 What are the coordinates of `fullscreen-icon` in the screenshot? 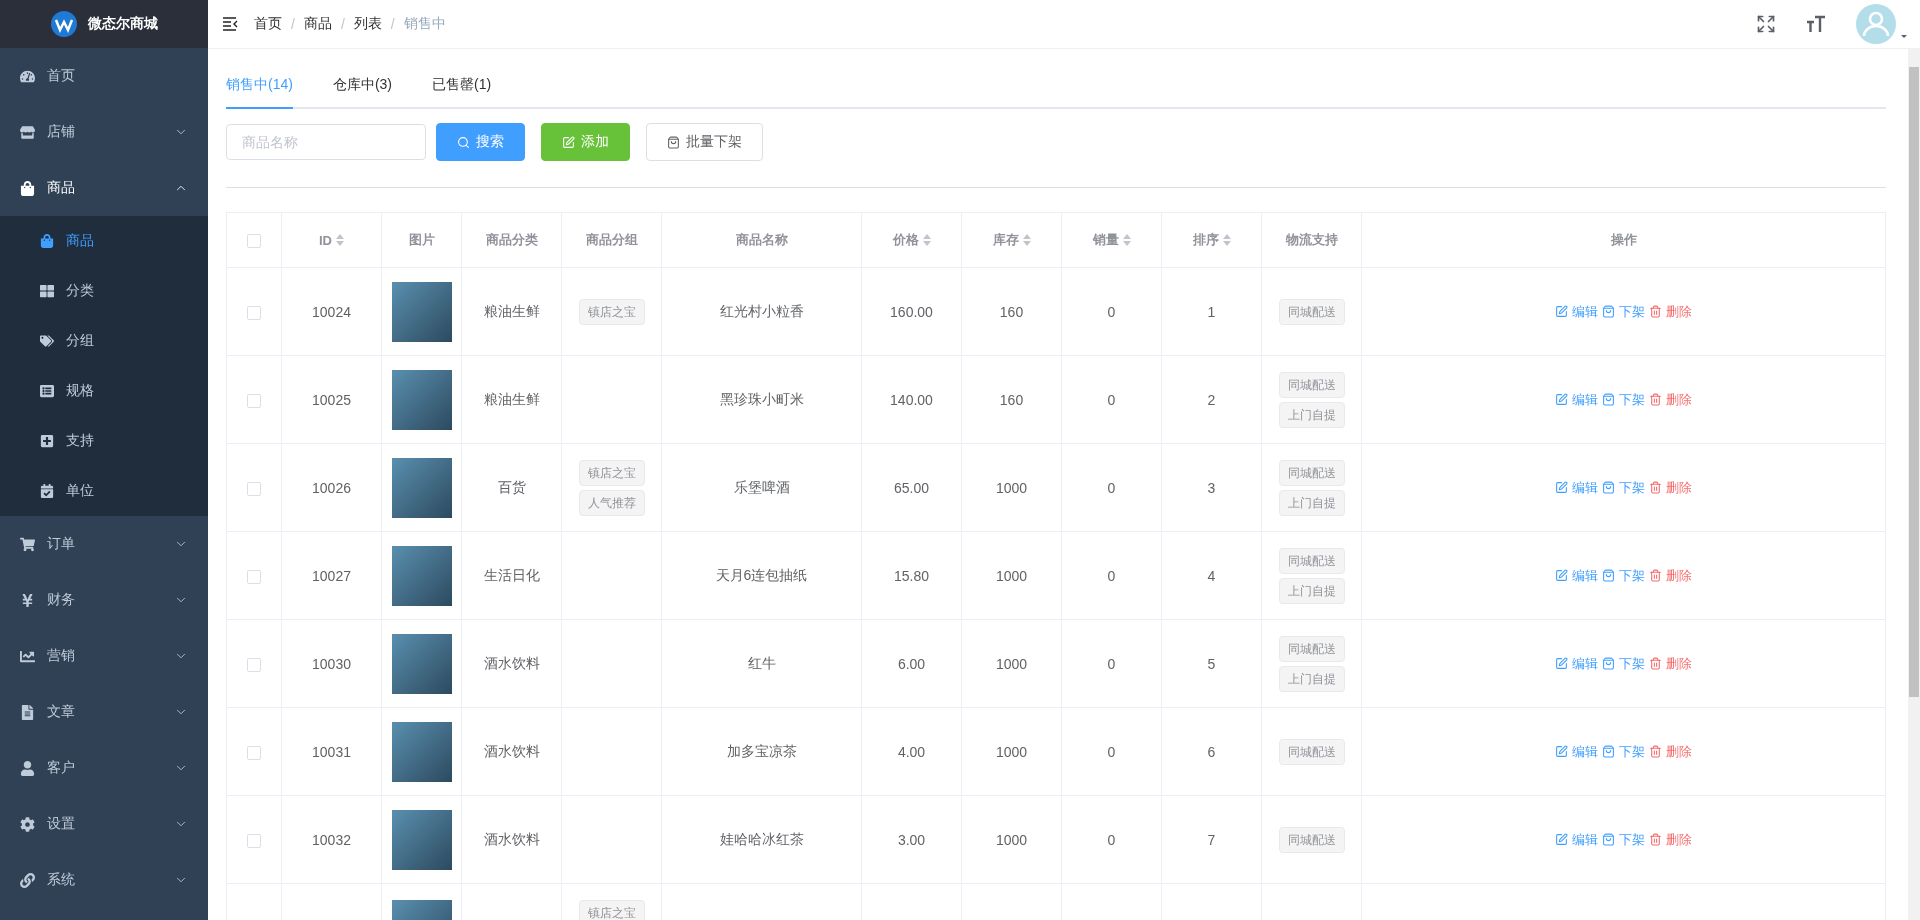 It's located at (1766, 24).